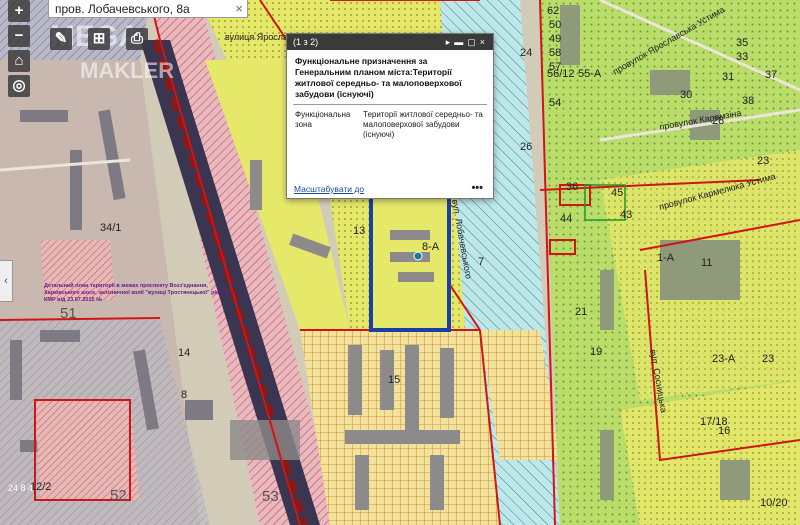 The height and width of the screenshot is (525, 800). Describe the element at coordinates (774, 503) in the screenshot. I see `building-number: 10/20` at that location.